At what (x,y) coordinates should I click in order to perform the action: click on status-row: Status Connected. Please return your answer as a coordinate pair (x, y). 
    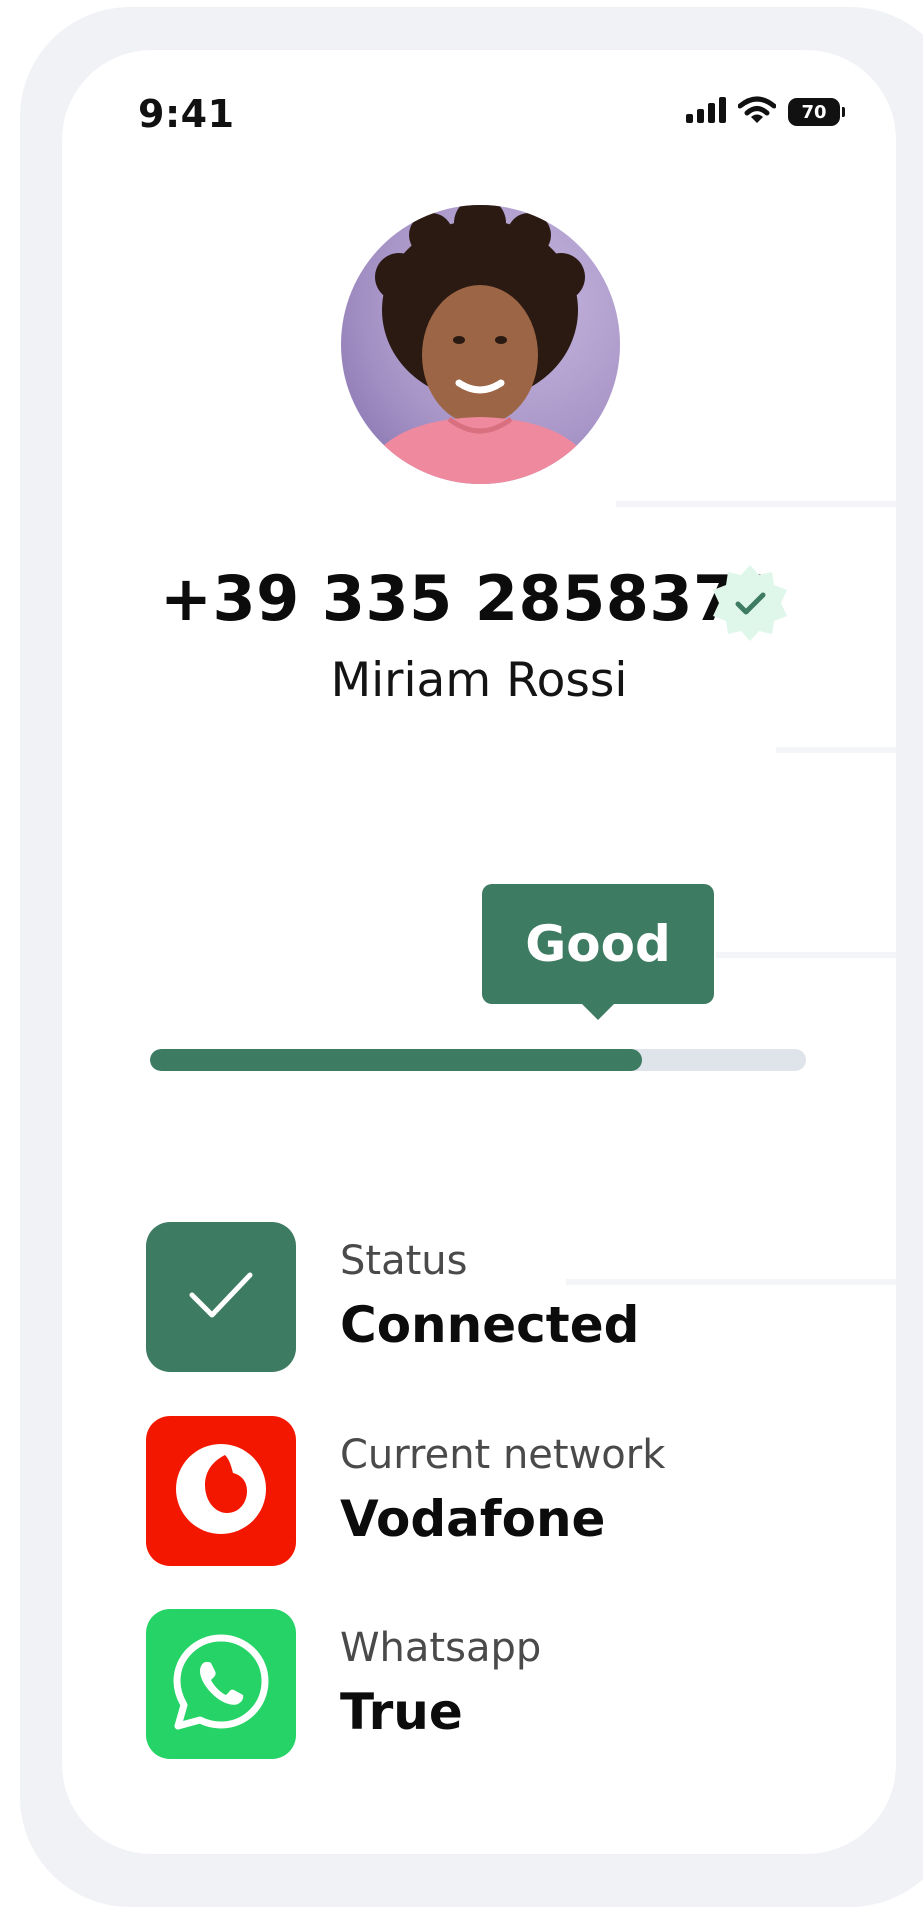
    Looking at the image, I should click on (496, 1297).